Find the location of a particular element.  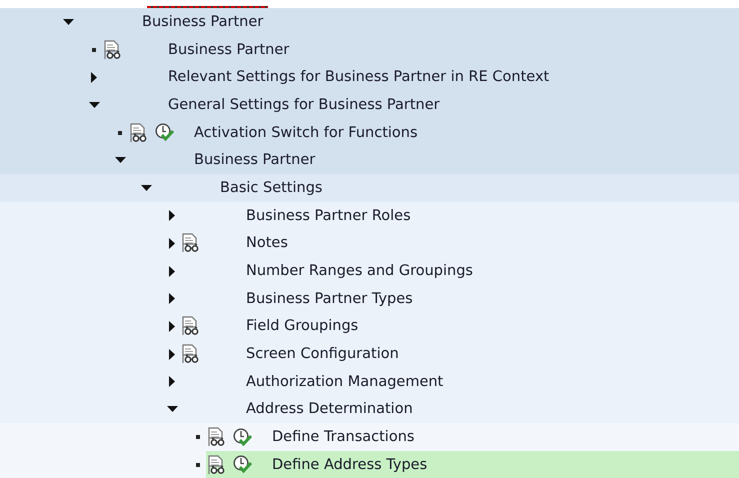

row-selection: Activation Switch for Functions is located at coordinates (433, 132).